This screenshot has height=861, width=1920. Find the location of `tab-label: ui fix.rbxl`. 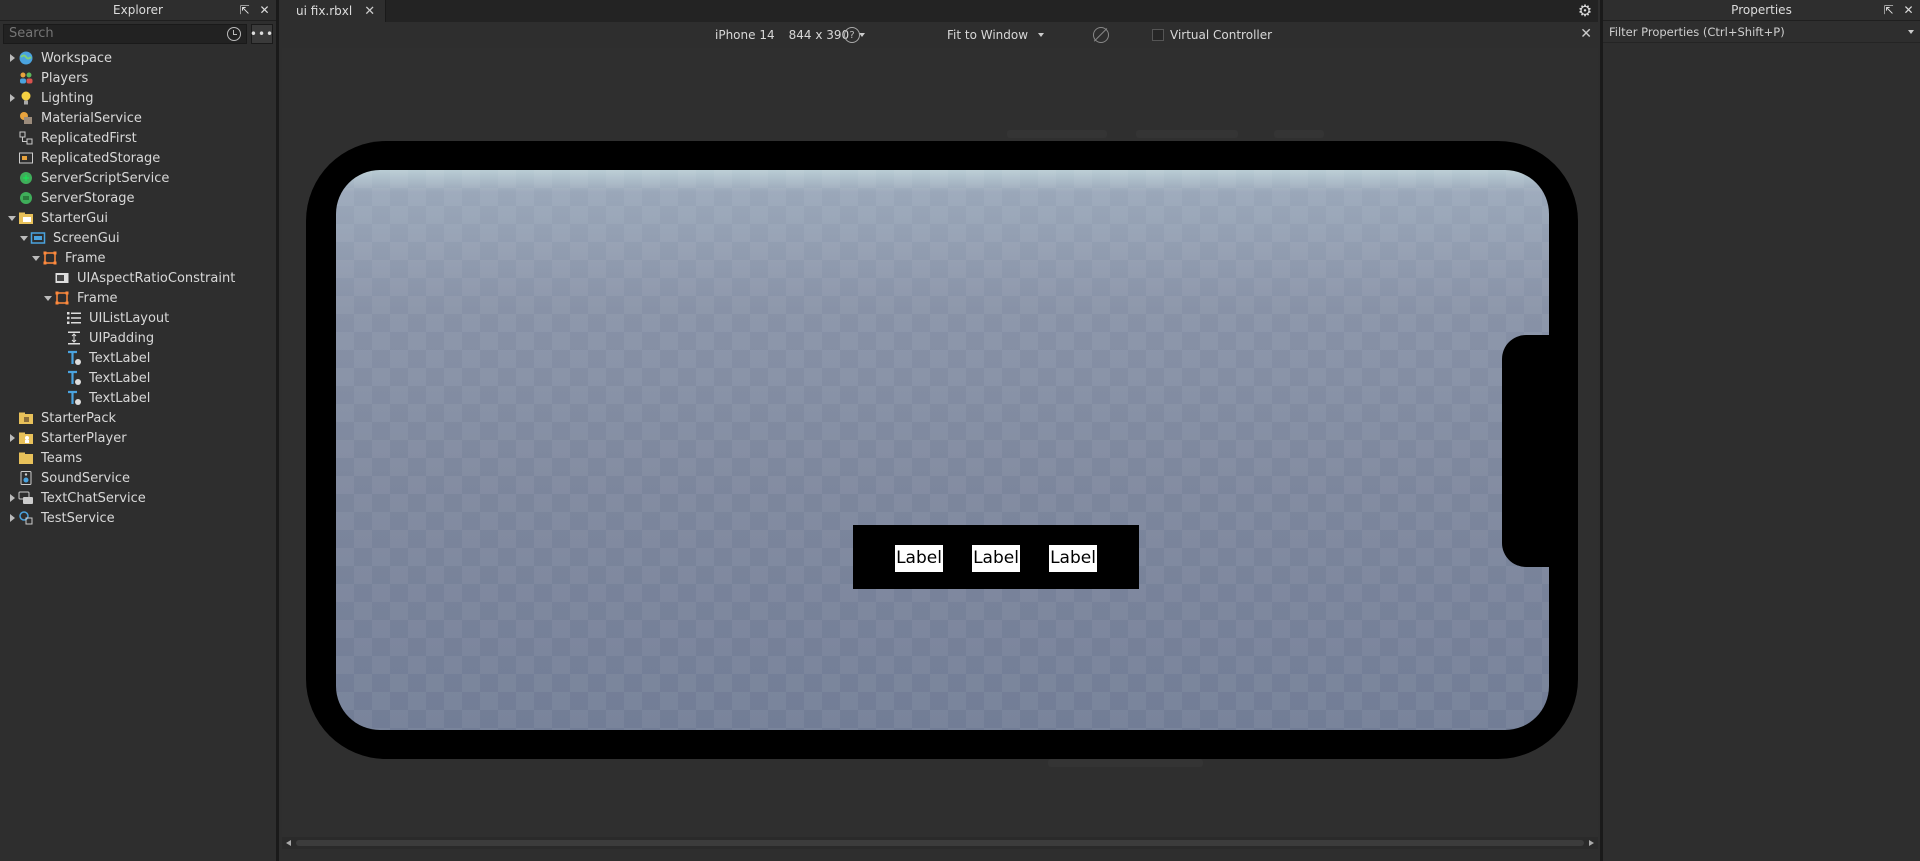

tab-label: ui fix.rbxl is located at coordinates (324, 11).